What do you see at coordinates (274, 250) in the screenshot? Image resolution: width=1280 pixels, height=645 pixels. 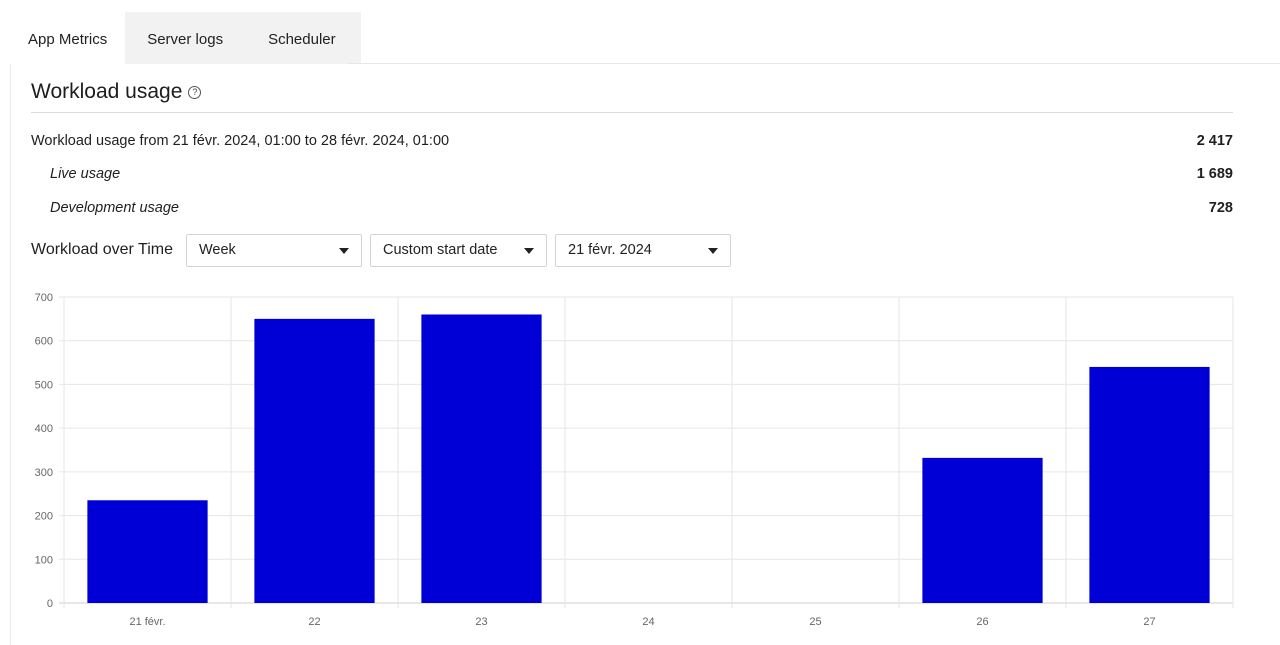 I see `period-select: Week` at bounding box center [274, 250].